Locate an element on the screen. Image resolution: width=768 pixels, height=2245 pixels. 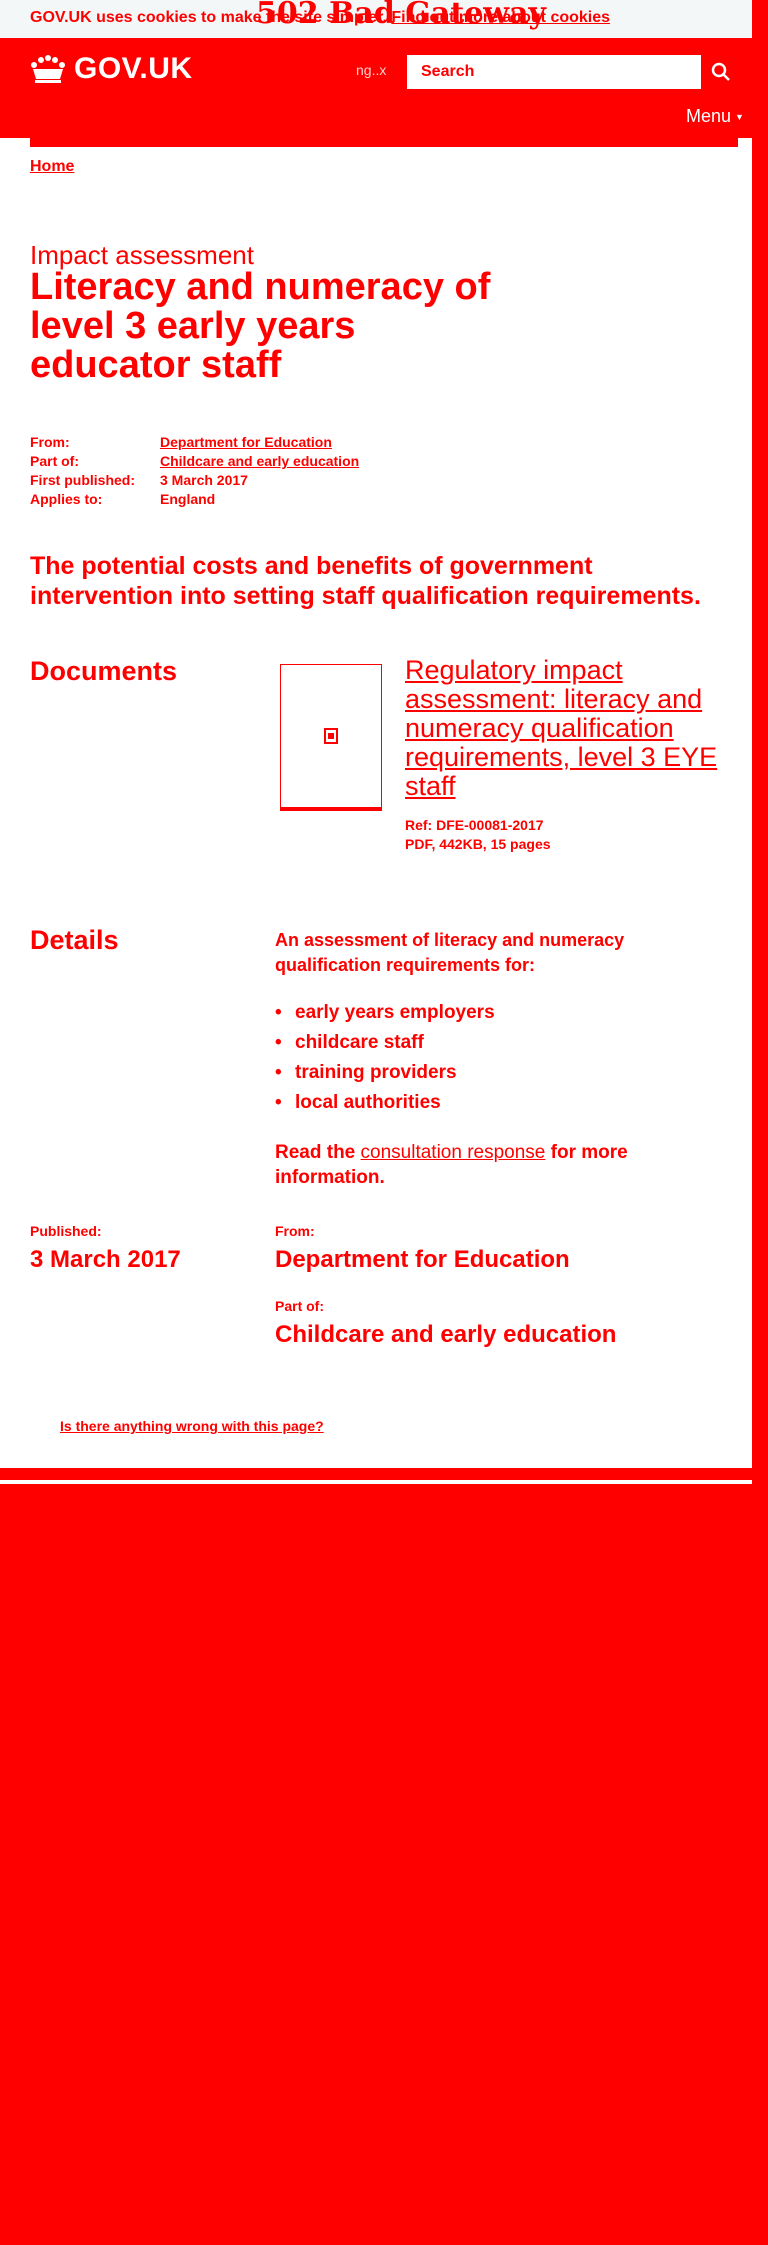
nav-ghost-text: ng..x is located at coordinates (371, 70).